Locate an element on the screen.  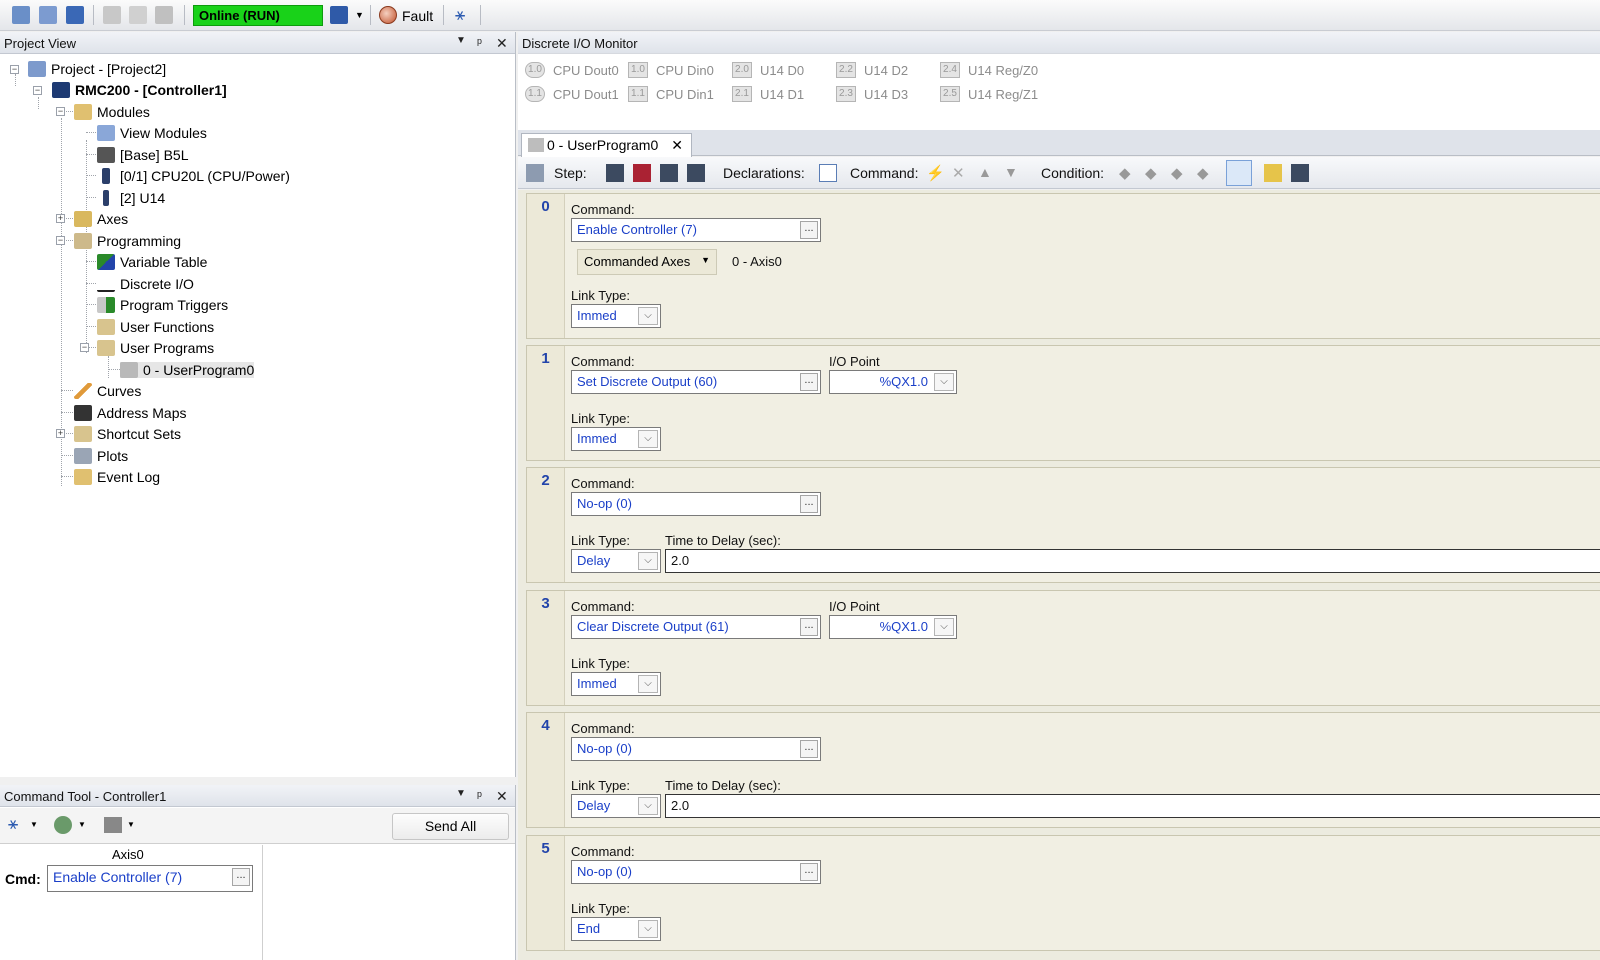
tree-item-user-programs: User Programs is located at coordinates (155, 348).